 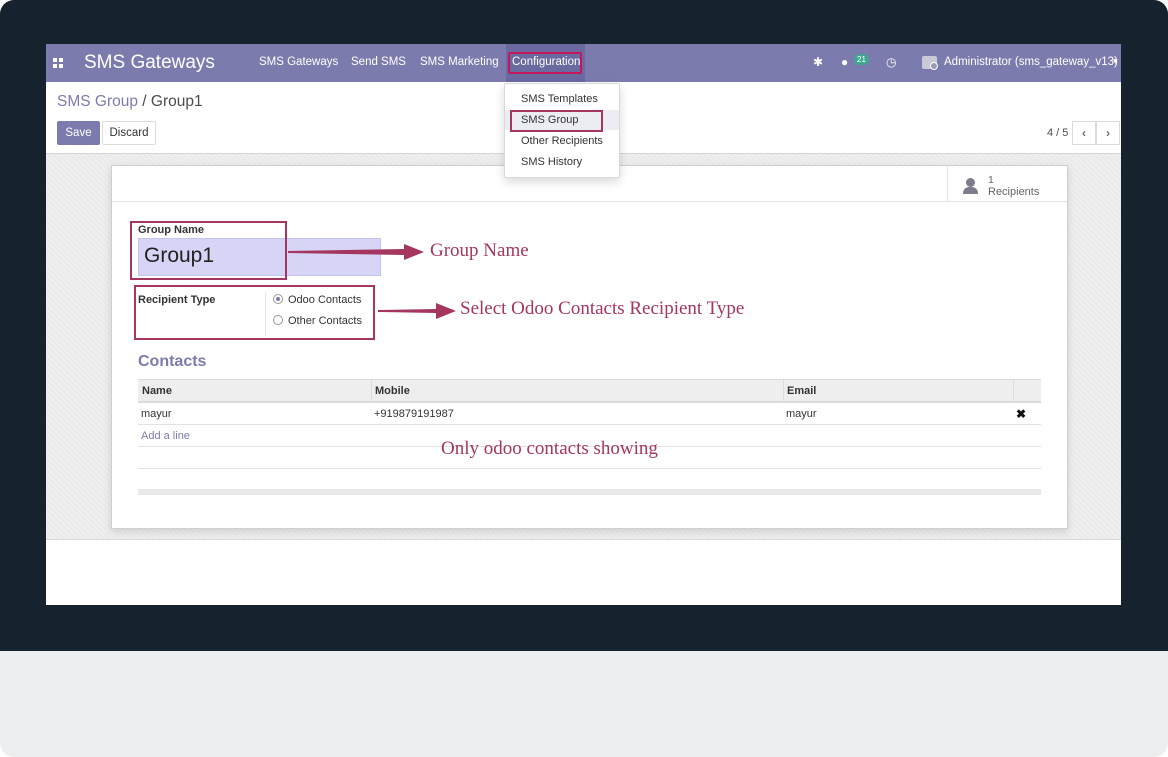 What do you see at coordinates (891, 62) in the screenshot?
I see `clock-activity-icon: ◷` at bounding box center [891, 62].